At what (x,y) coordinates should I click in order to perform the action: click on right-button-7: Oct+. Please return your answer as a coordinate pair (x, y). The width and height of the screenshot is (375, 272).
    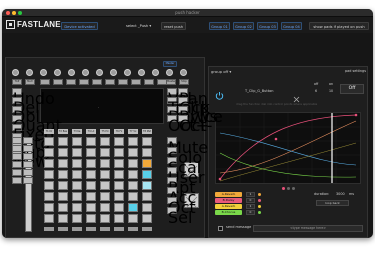
    Looking at the image, I should click on (188, 125).